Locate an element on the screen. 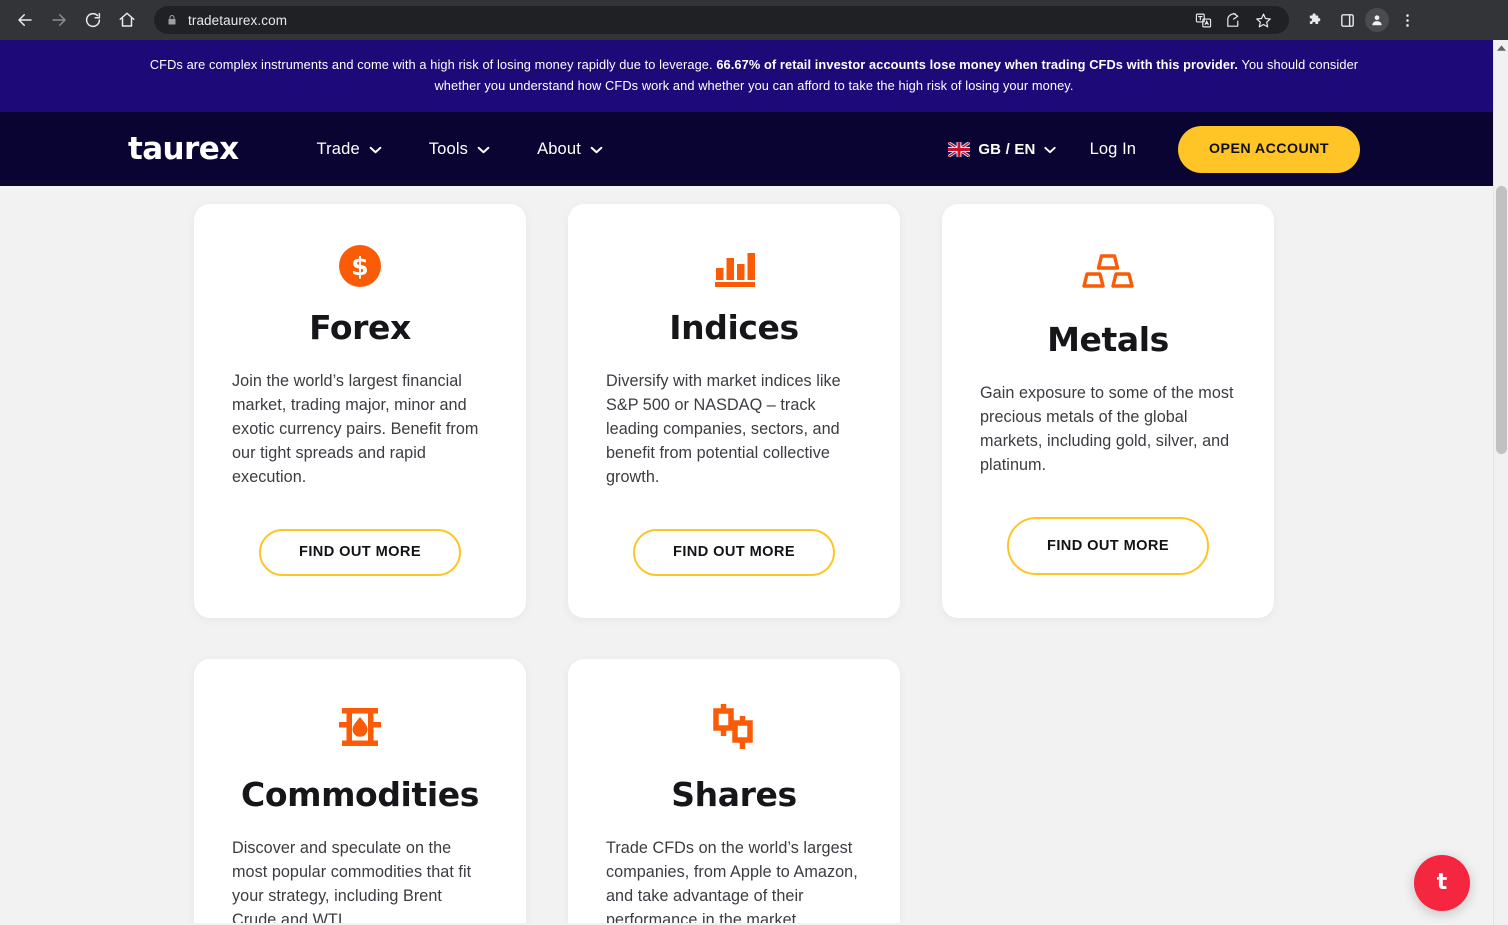 Image resolution: width=1508 pixels, height=925 pixels. scroll-up-arrow is located at coordinates (1501, 48).